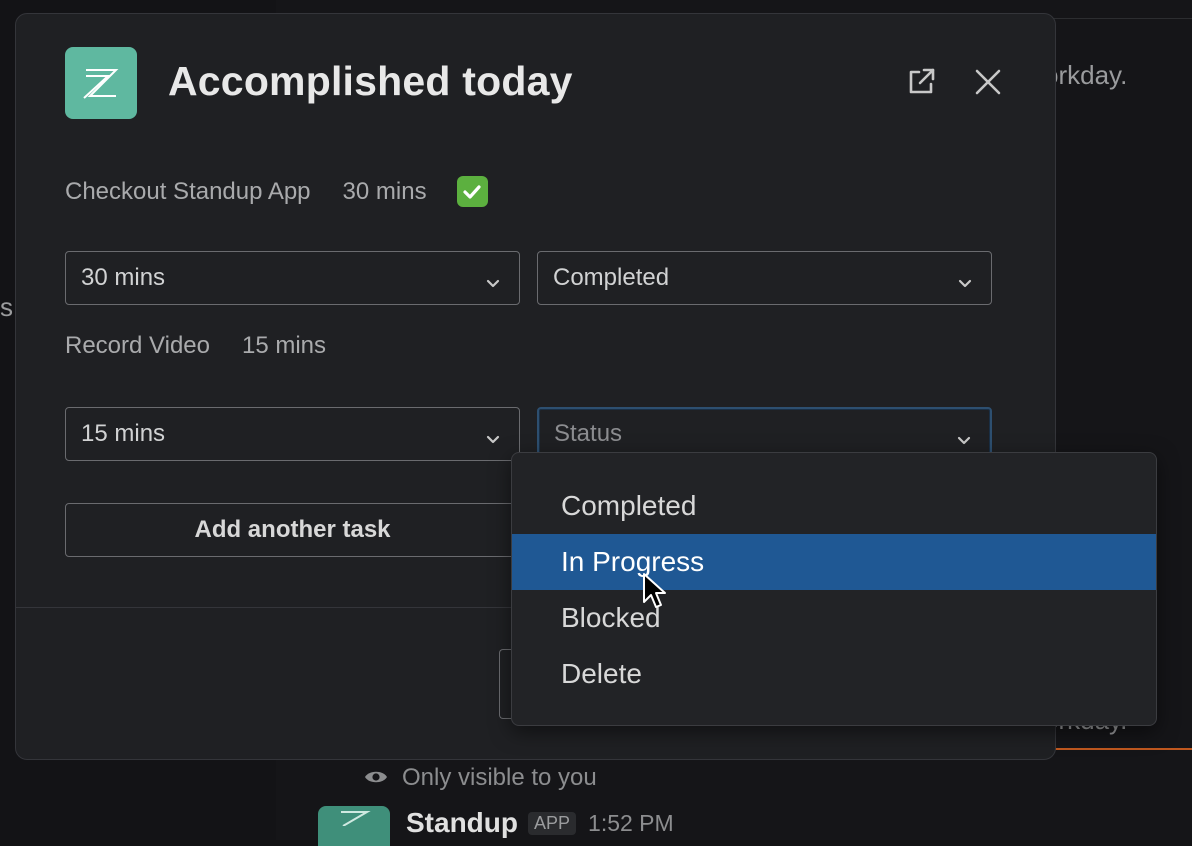 The image size is (1192, 846). I want to click on task-name: Record Video, so click(137, 345).